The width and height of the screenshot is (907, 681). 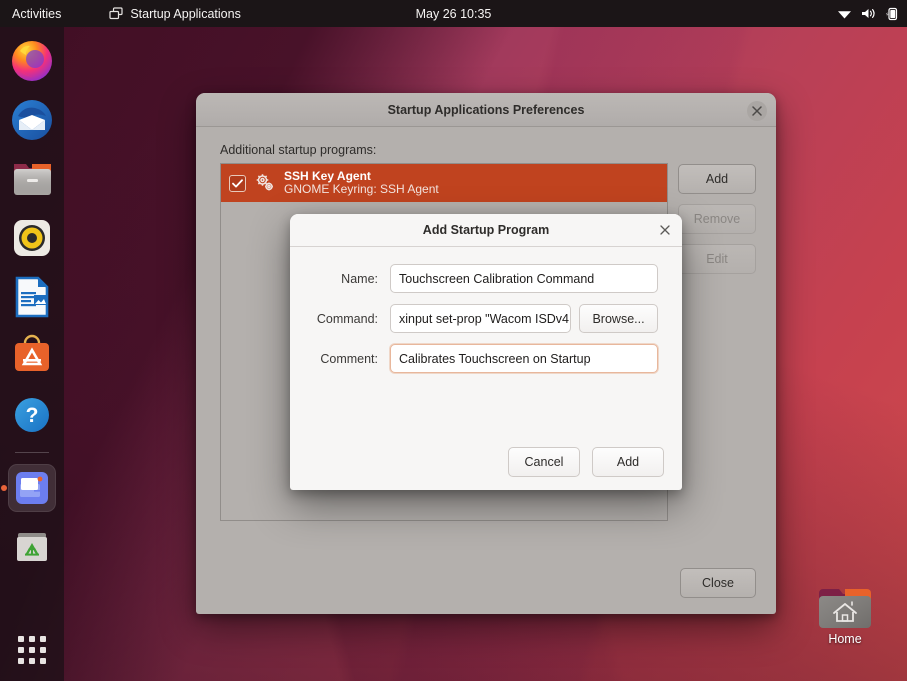 I want to click on home-folder-icon, so click(x=845, y=608).